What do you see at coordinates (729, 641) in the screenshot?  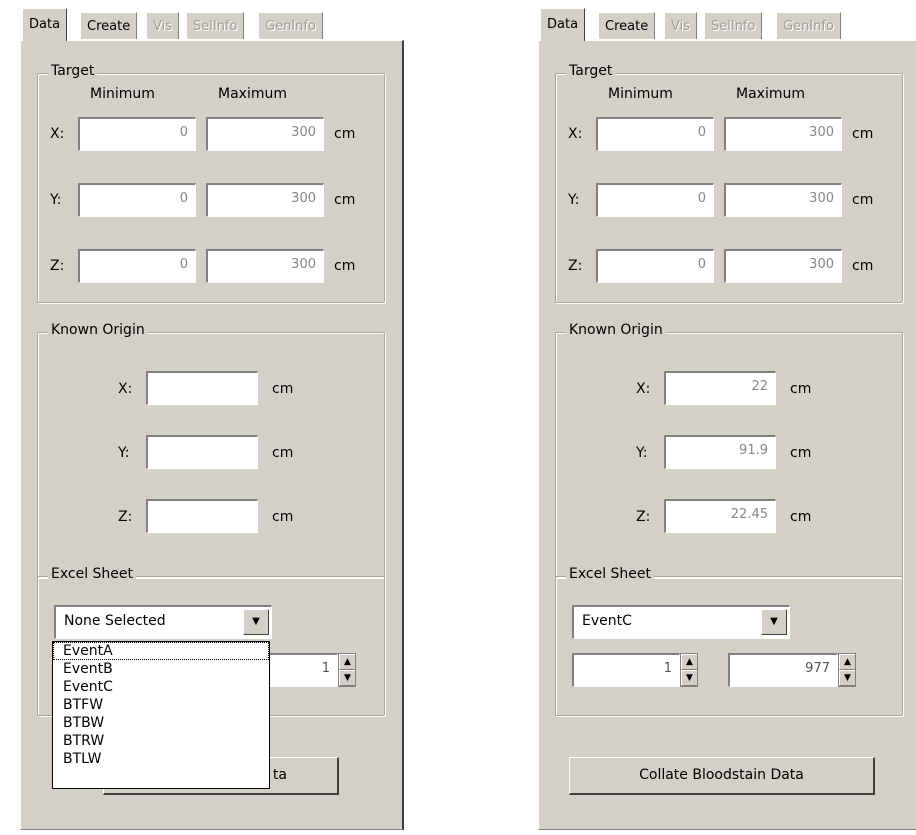 I see `excel-sheet-group: Excel Sheet EventC ▼ 1 ▲ ▼ 977 ▲ ▼` at bounding box center [729, 641].